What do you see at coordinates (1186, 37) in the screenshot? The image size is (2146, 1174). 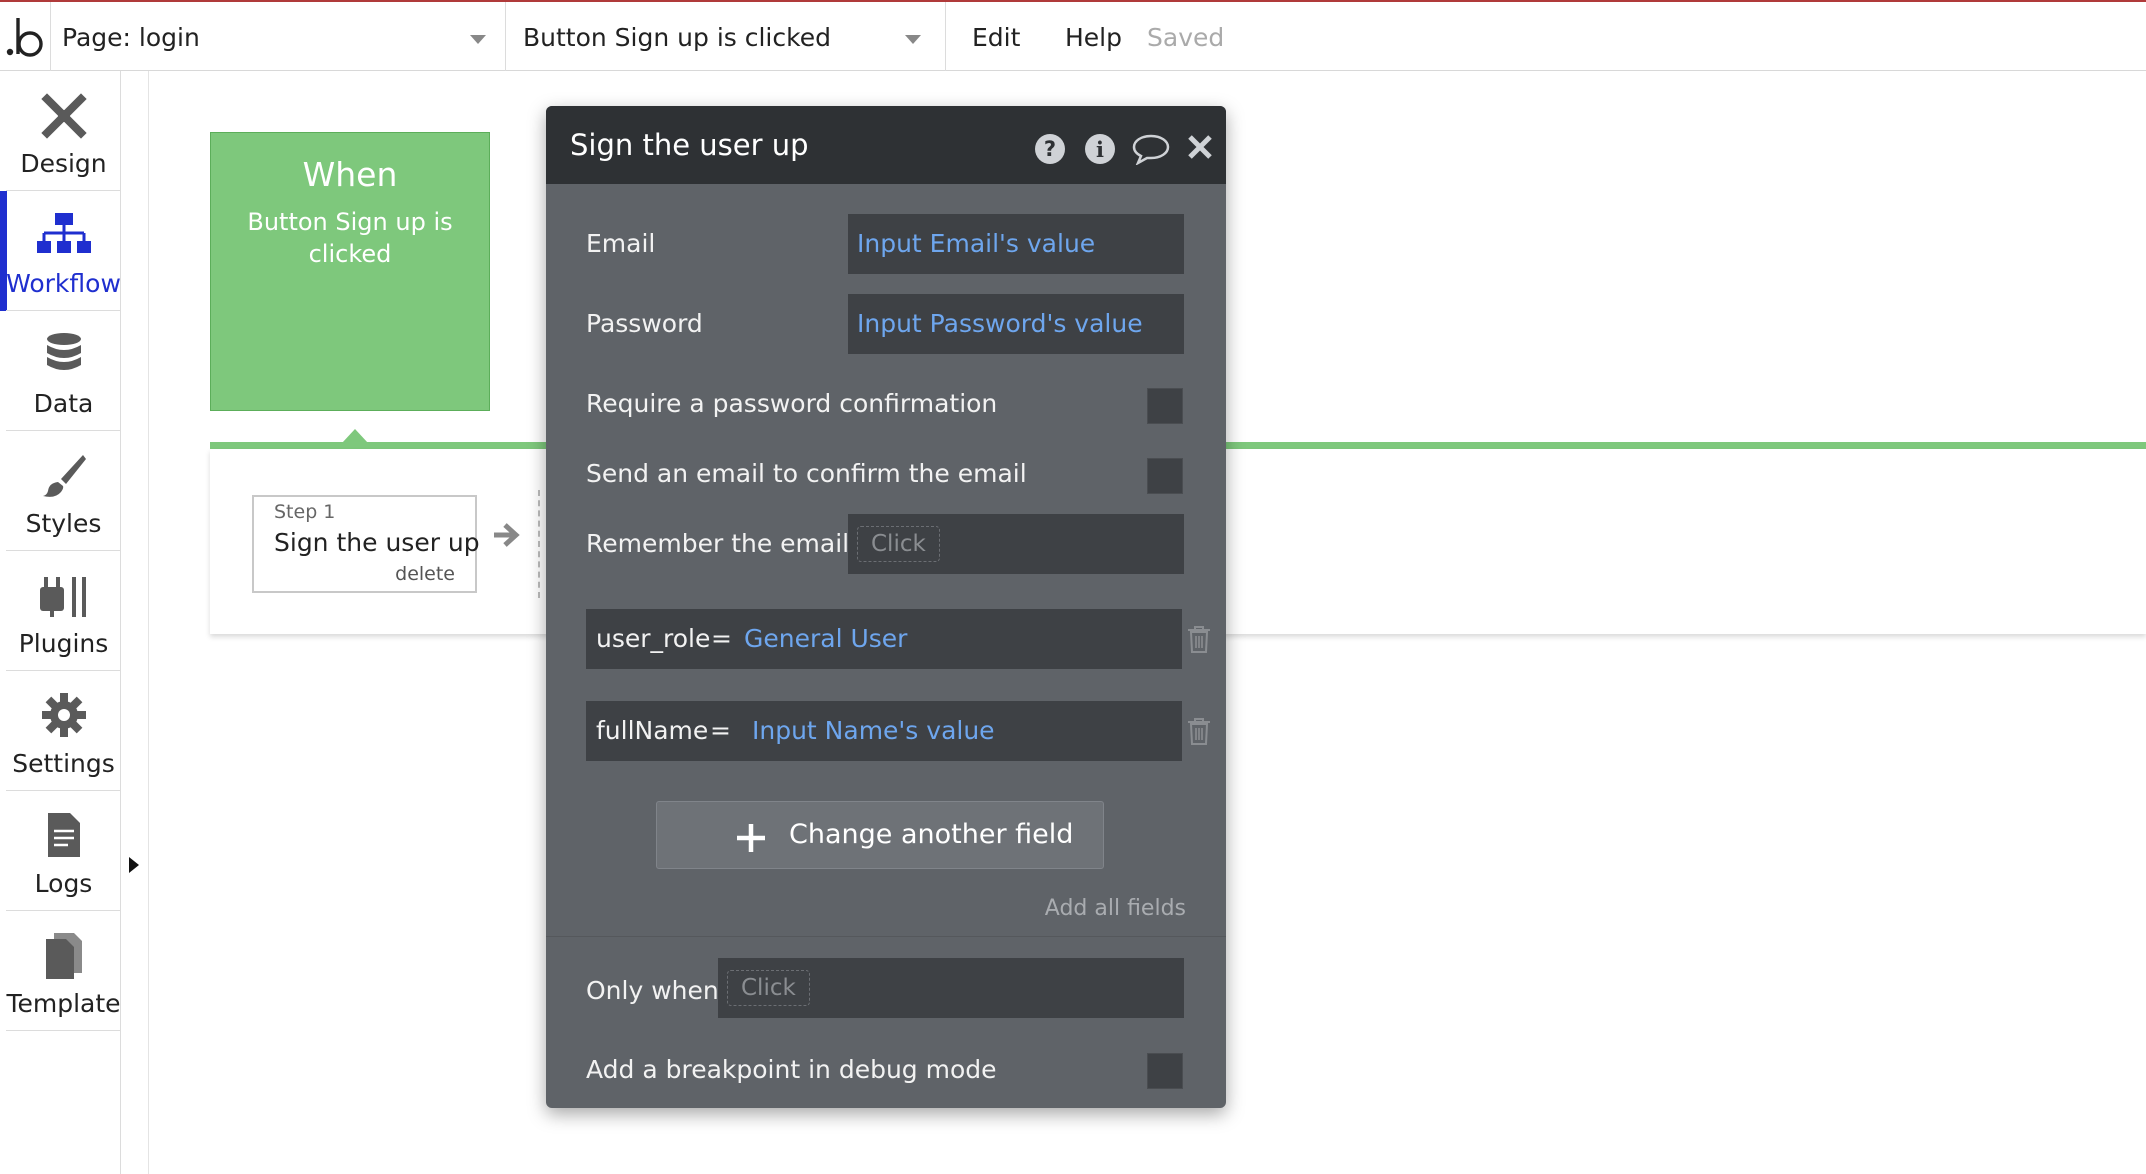 I see `saved-status: Saved` at bounding box center [1186, 37].